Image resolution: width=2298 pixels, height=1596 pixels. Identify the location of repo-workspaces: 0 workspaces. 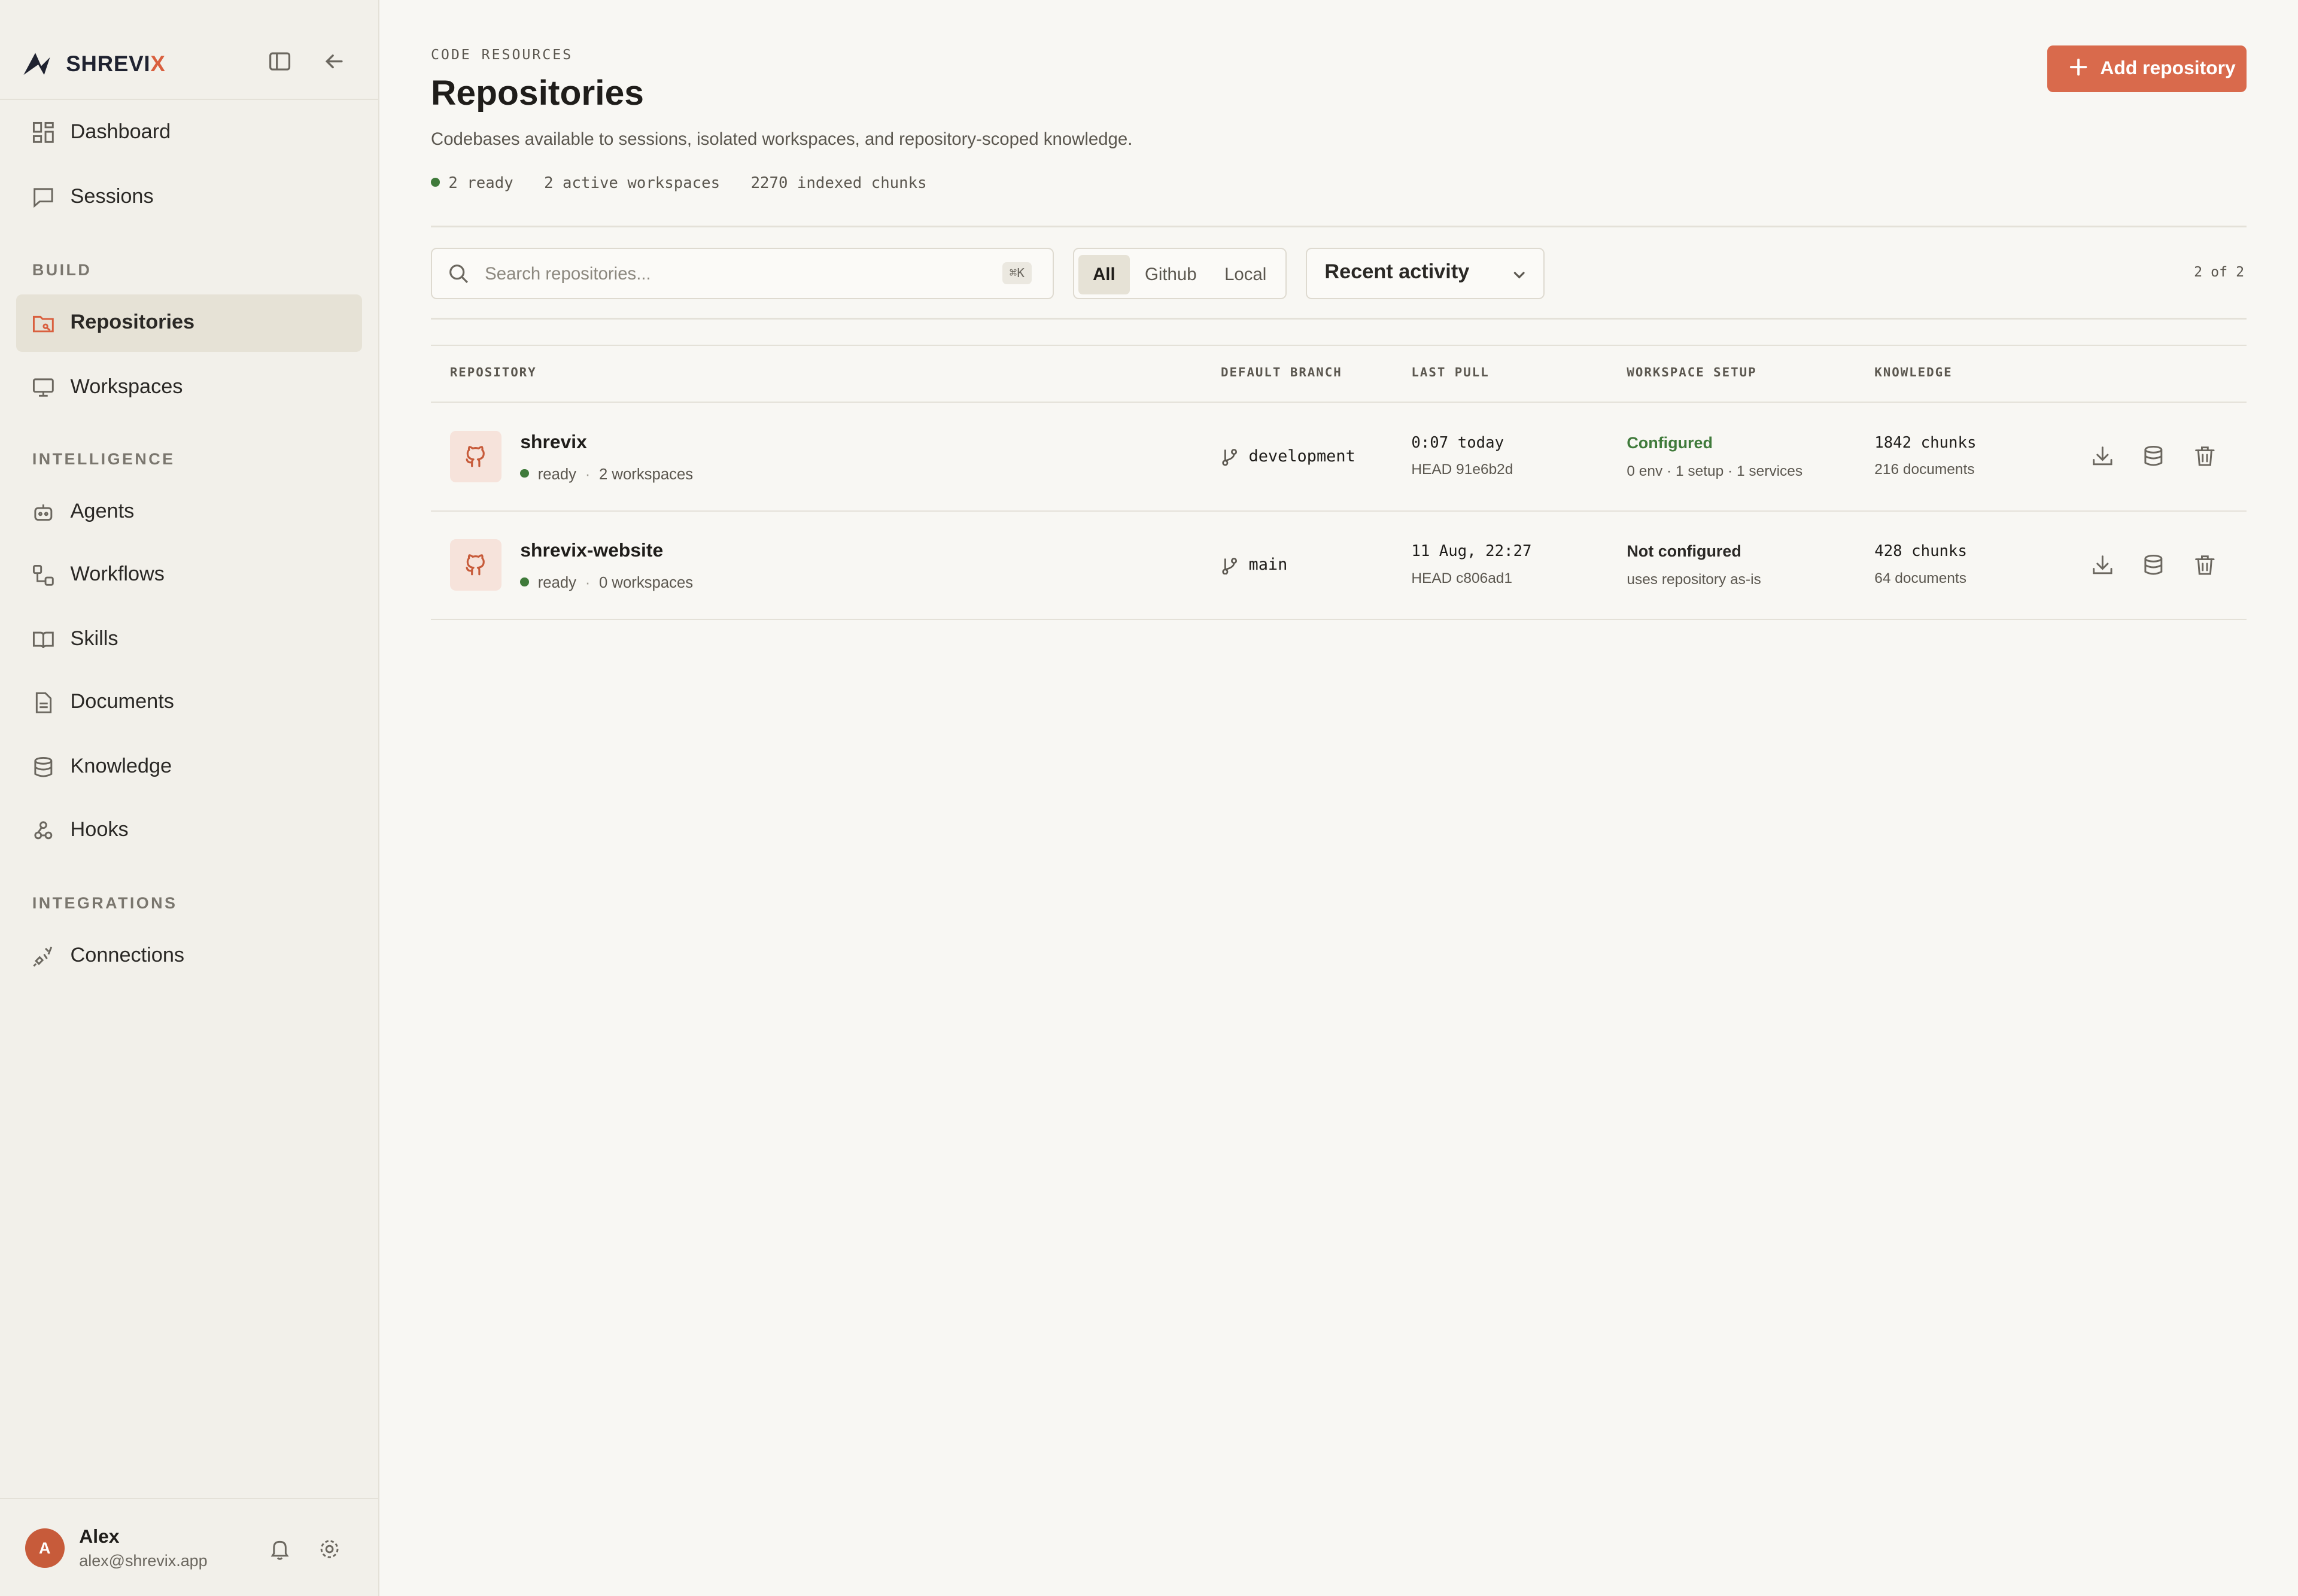
(646, 583).